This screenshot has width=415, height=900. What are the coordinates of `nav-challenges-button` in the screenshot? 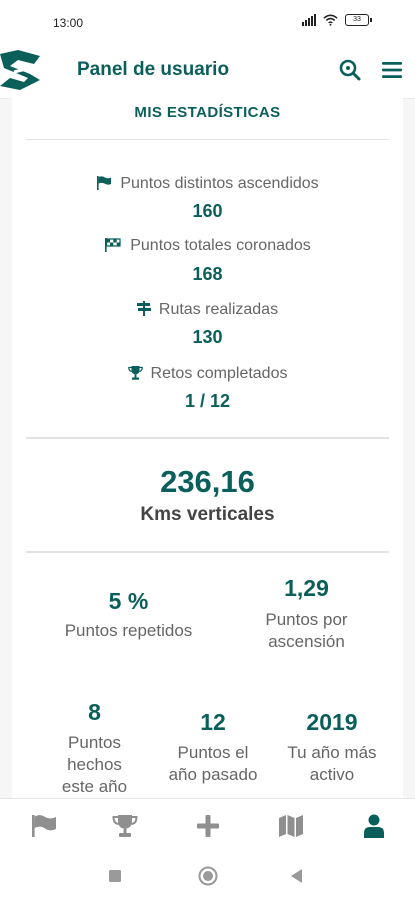 It's located at (125, 826).